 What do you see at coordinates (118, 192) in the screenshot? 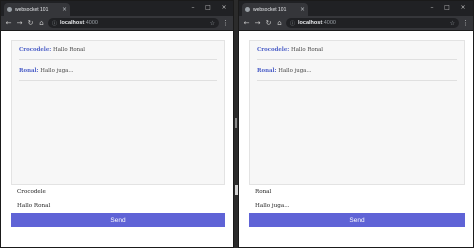
I see `name-input: Crocodele` at bounding box center [118, 192].